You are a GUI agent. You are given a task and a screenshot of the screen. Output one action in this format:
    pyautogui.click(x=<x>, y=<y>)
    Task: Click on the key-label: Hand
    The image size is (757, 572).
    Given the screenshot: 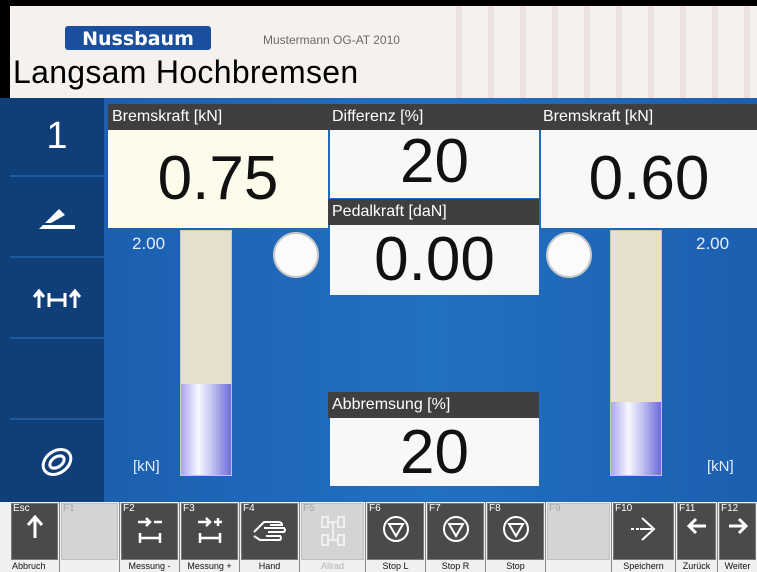 What is the action you would take?
    pyautogui.click(x=269, y=566)
    